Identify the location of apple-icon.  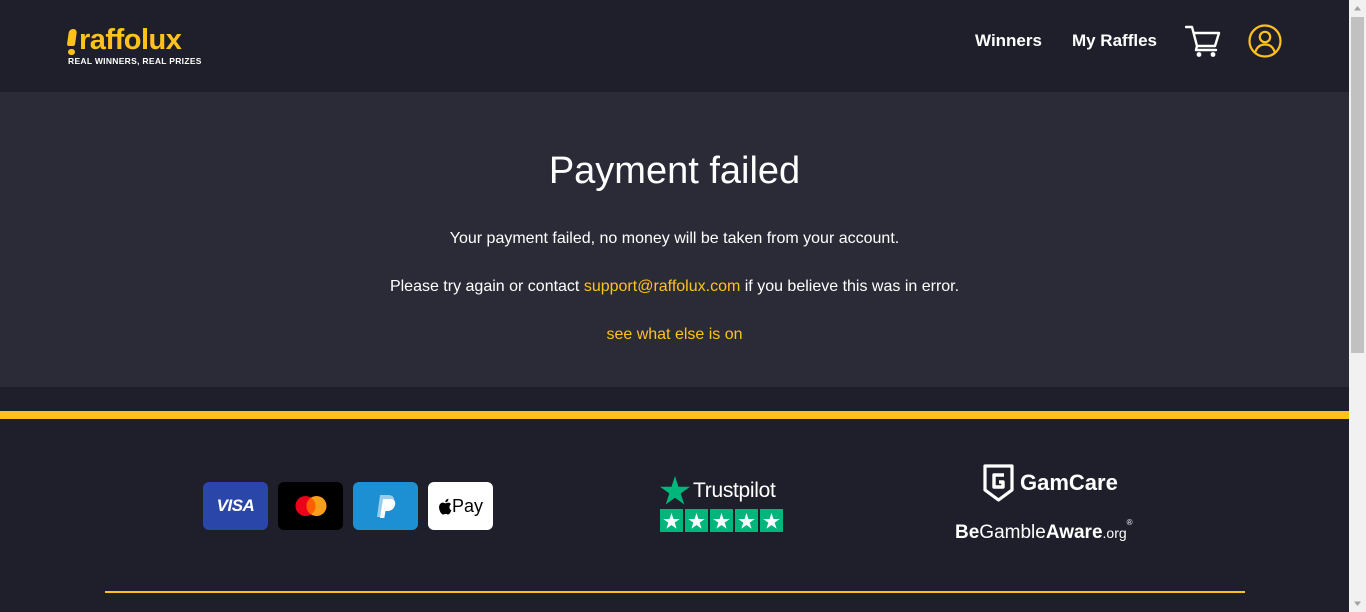
(445, 506).